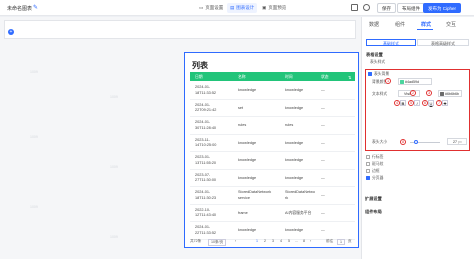 The height and width of the screenshot is (259, 474). I want to click on color-swatch-icon, so click(402, 82).